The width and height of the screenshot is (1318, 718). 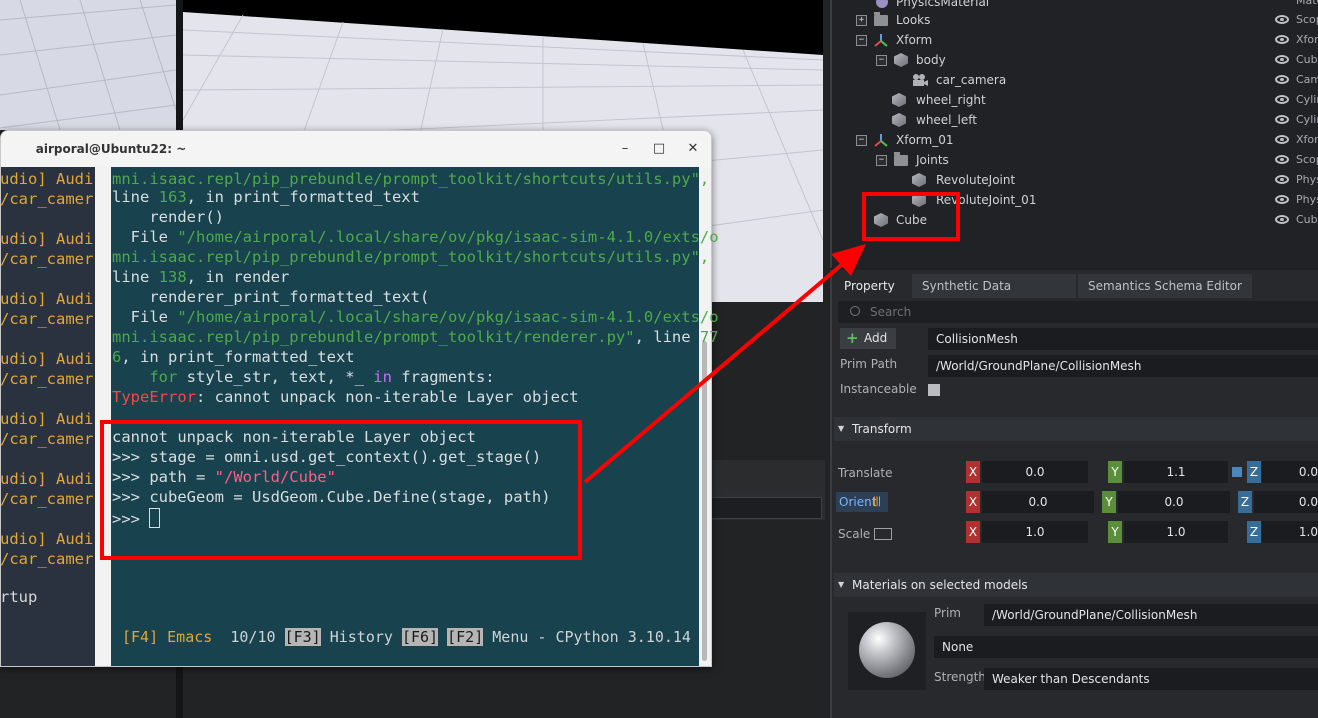 I want to click on axis-z-label: Z, so click(x=1254, y=472).